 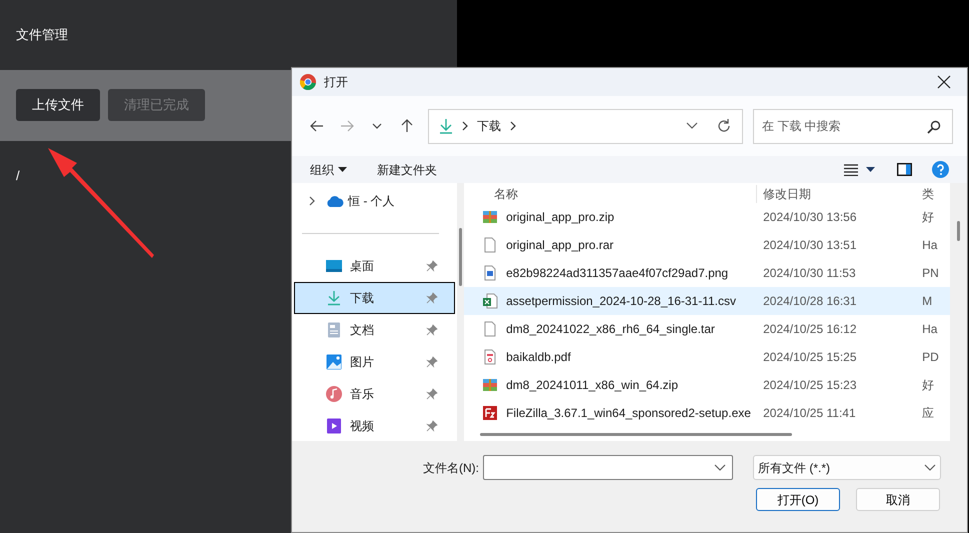 What do you see at coordinates (809, 413) in the screenshot?
I see `date-cell-text: 2024/10/25 11:41` at bounding box center [809, 413].